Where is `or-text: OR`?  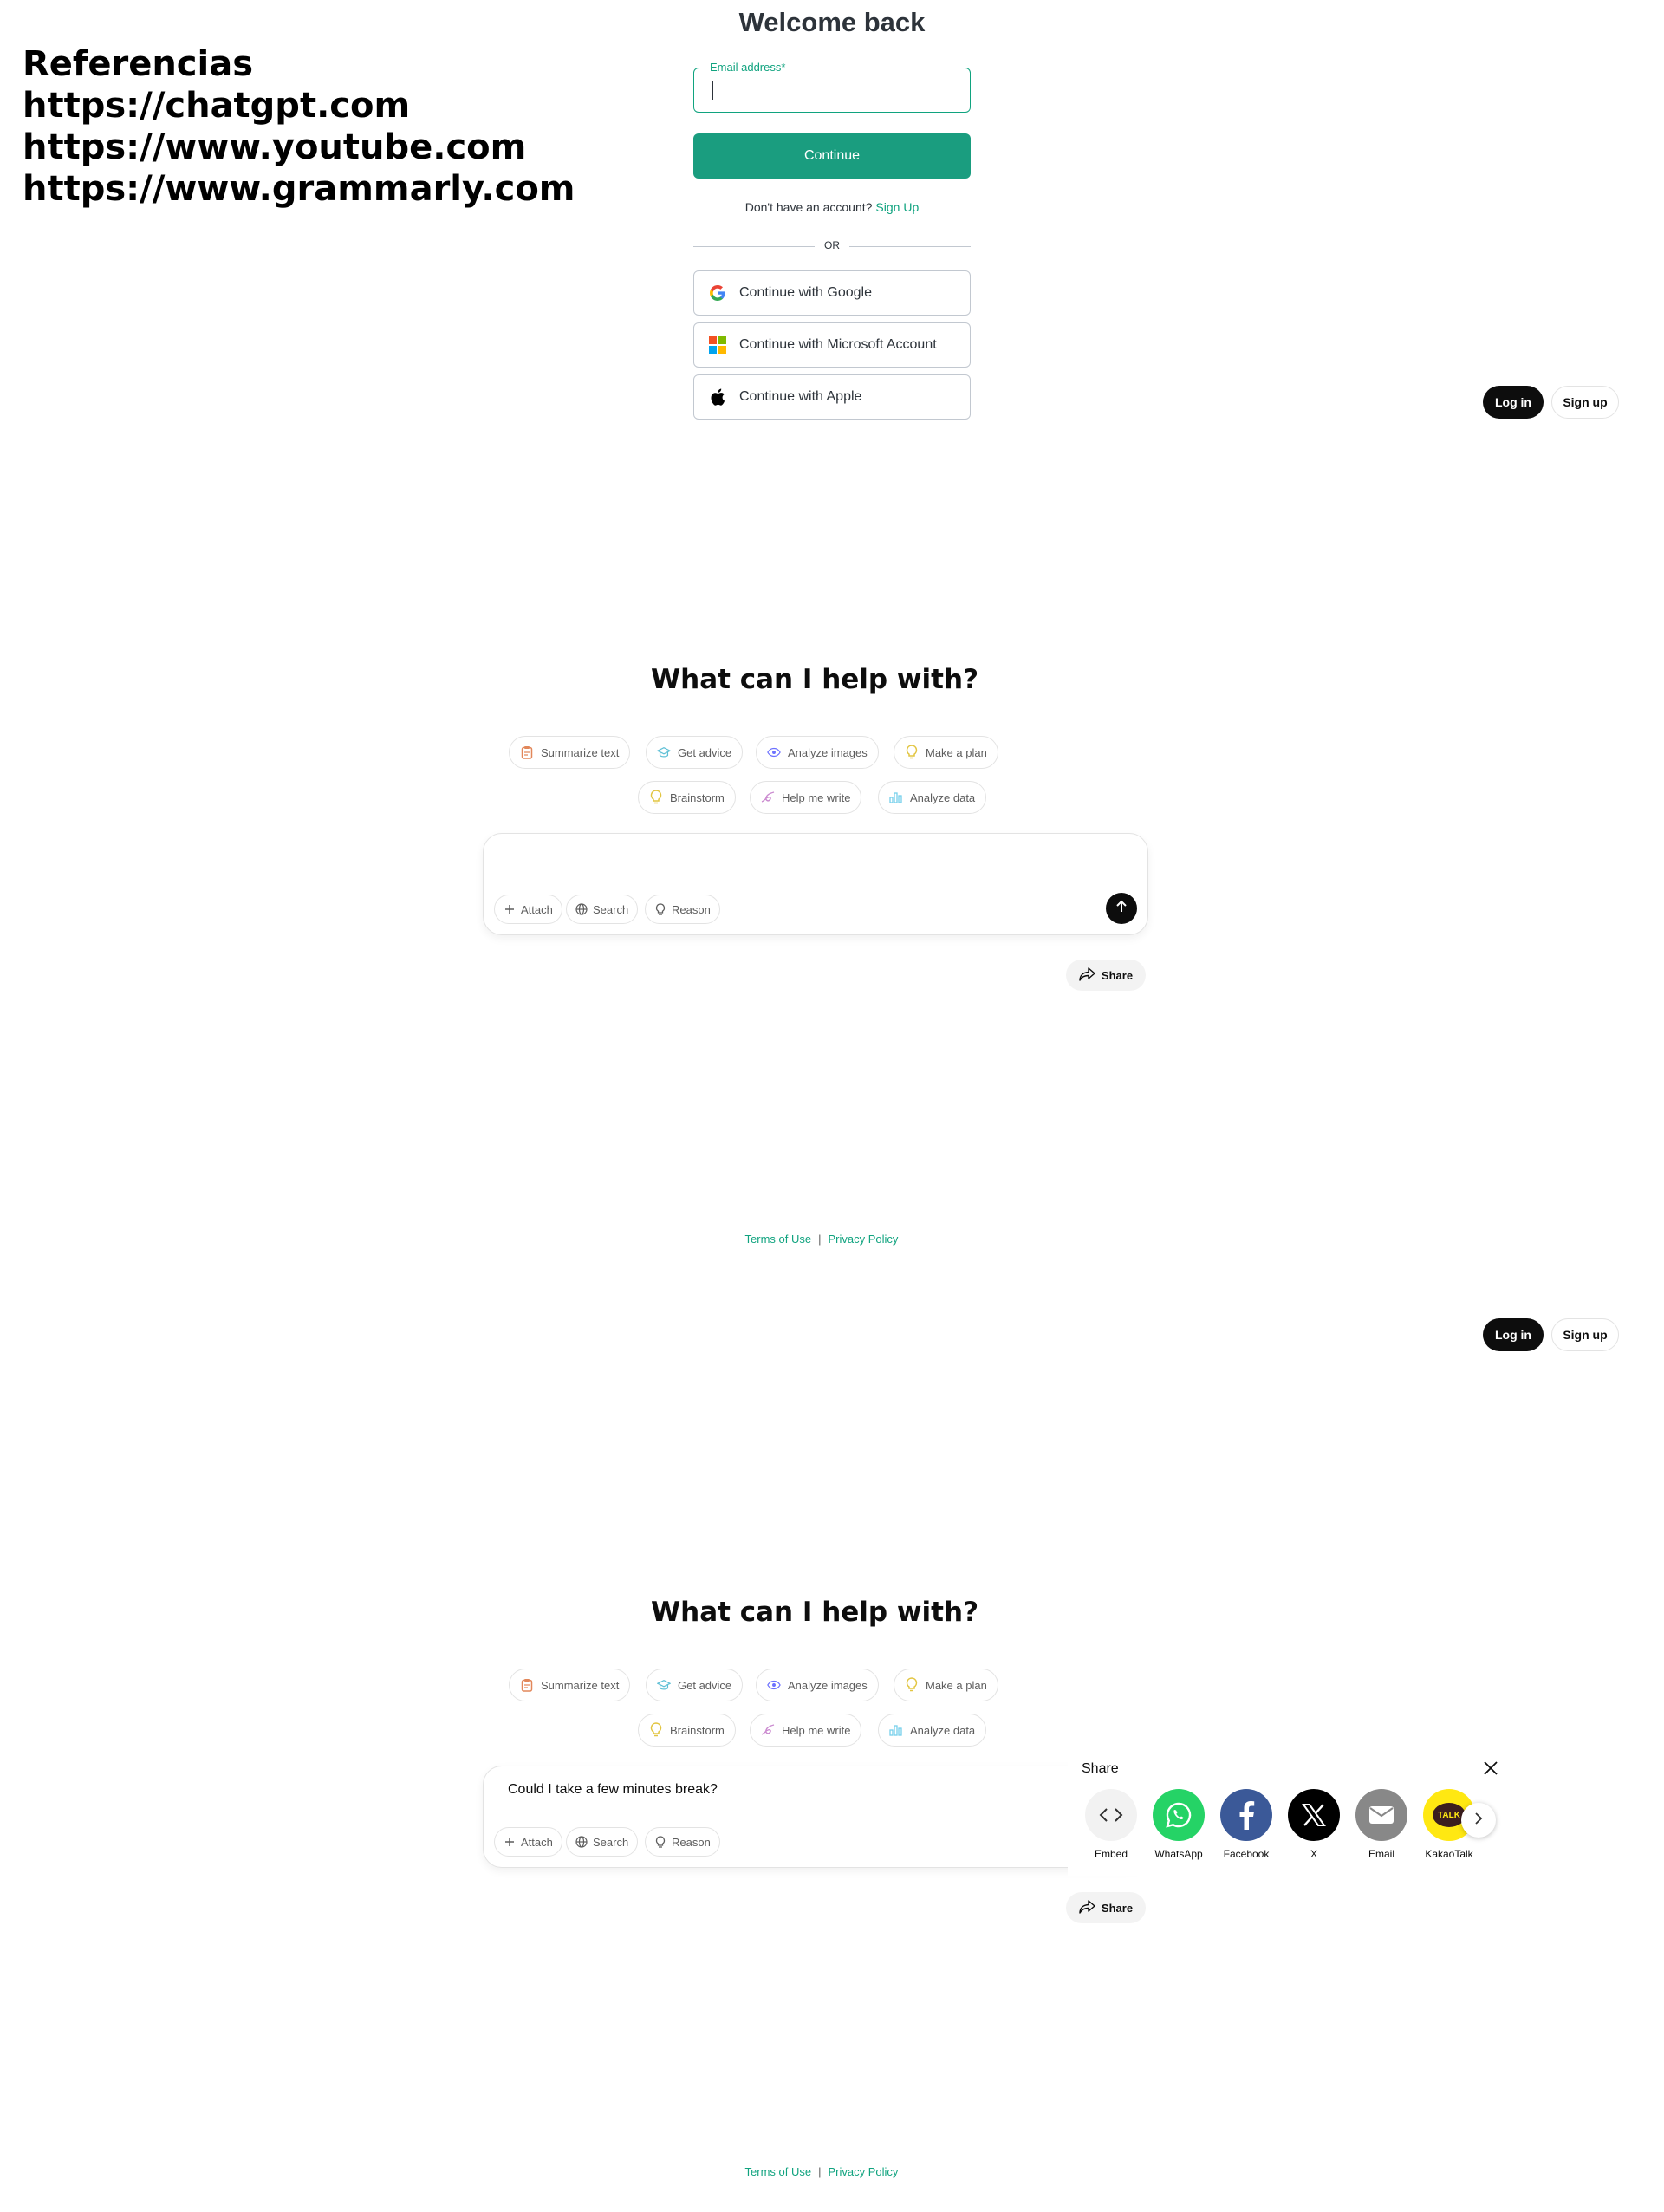 or-text: OR is located at coordinates (832, 245).